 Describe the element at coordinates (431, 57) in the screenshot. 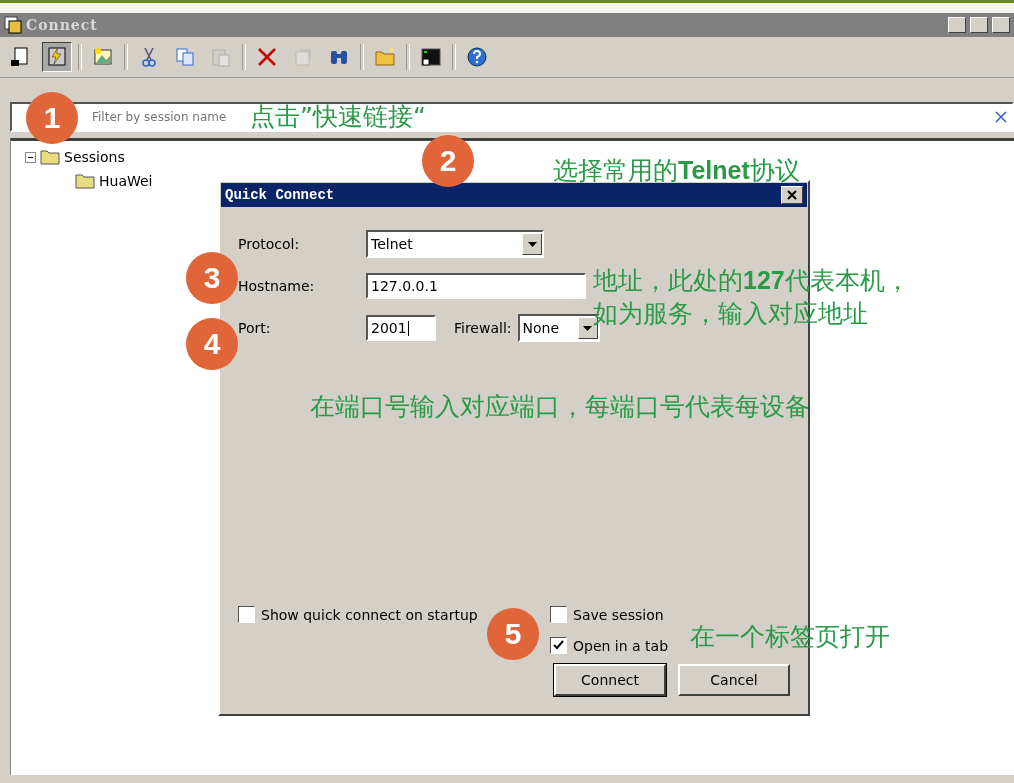

I see `terminal-icon` at that location.